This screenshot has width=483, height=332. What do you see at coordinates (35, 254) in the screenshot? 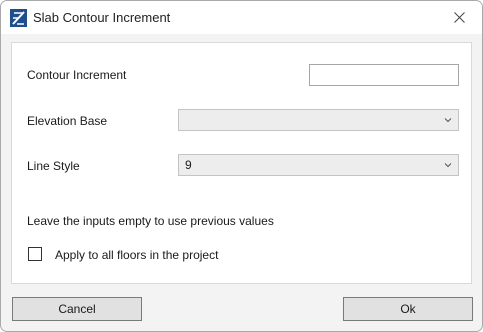
I see `apply-all-floors-checkbox` at bounding box center [35, 254].